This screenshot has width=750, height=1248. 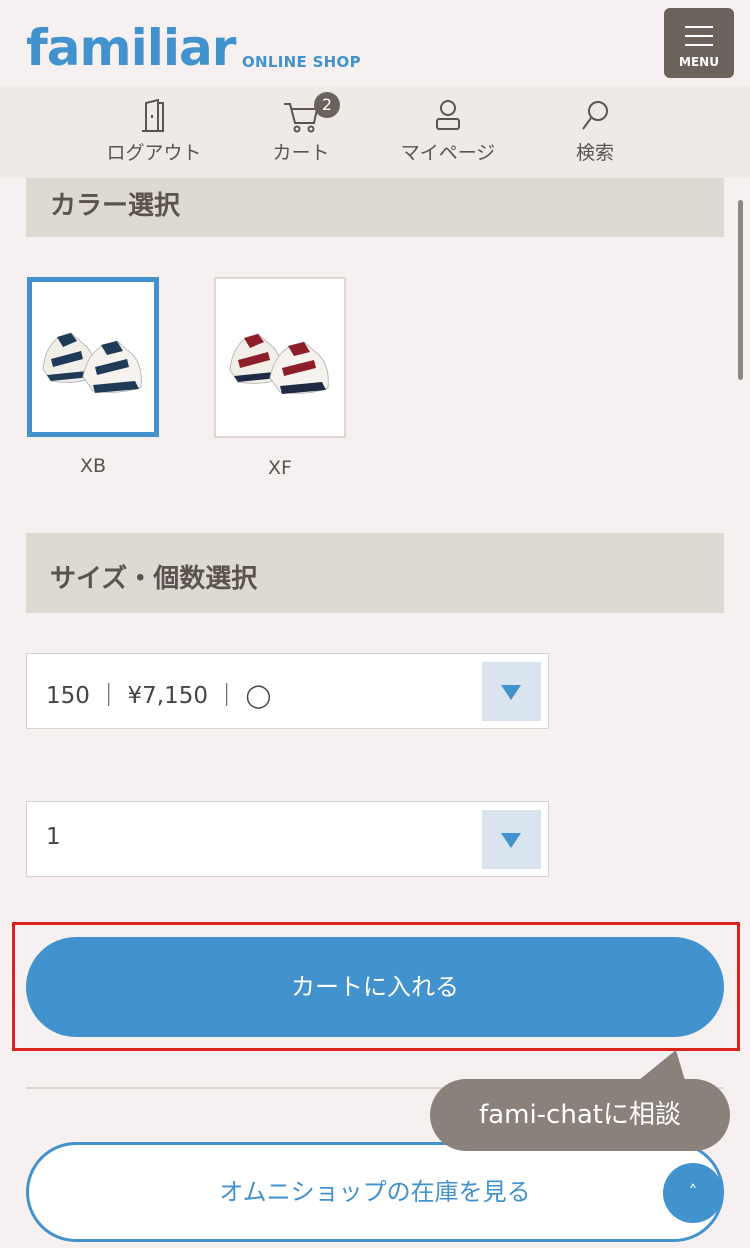 What do you see at coordinates (287, 839) in the screenshot?
I see `quantity-select: 1` at bounding box center [287, 839].